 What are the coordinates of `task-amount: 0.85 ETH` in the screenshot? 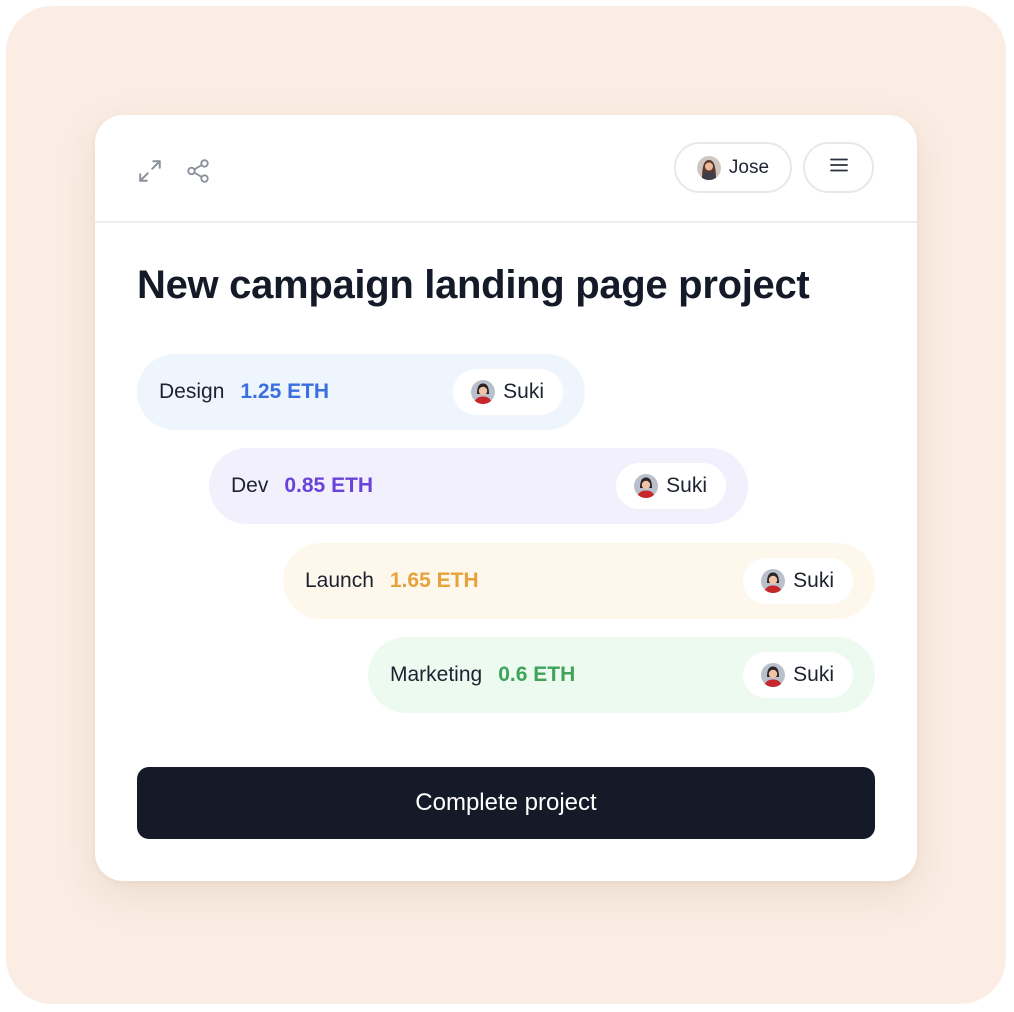 It's located at (329, 485).